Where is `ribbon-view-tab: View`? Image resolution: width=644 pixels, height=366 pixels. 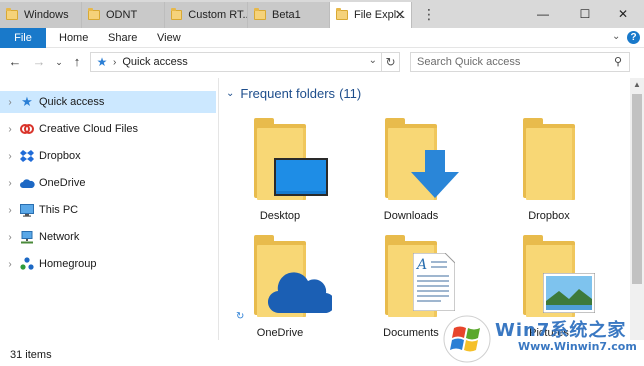
ribbon-view-tab: View is located at coordinates (169, 38).